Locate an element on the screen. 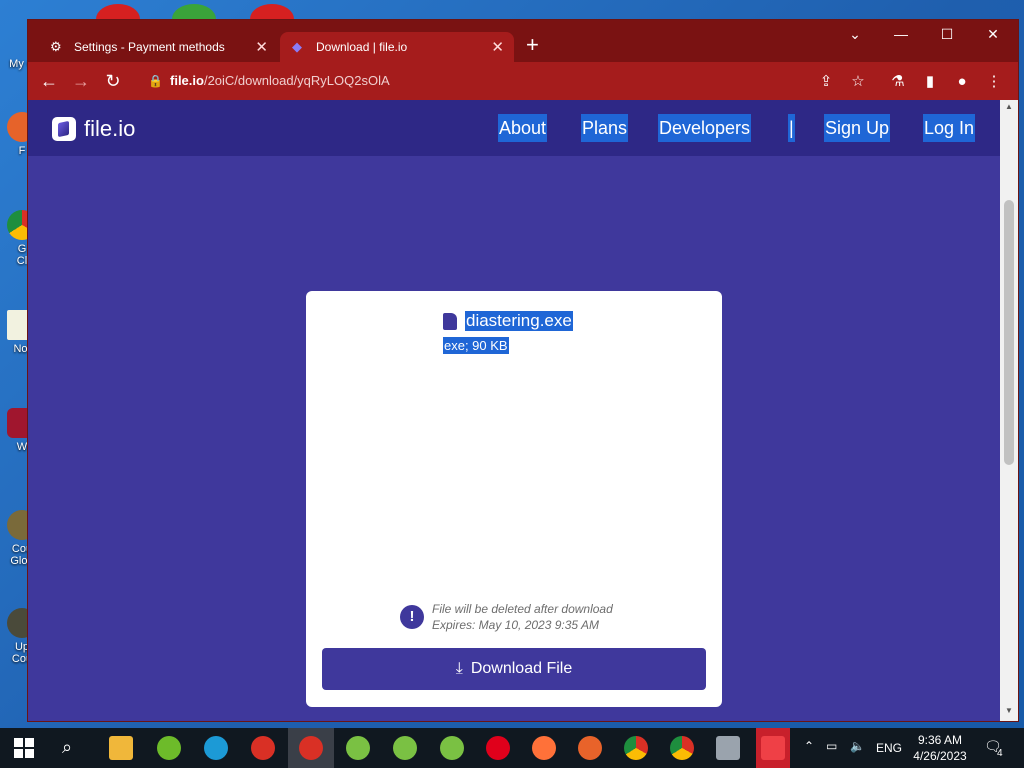 The width and height of the screenshot is (1024, 768). download-icon: ⤓ is located at coordinates (459, 668).